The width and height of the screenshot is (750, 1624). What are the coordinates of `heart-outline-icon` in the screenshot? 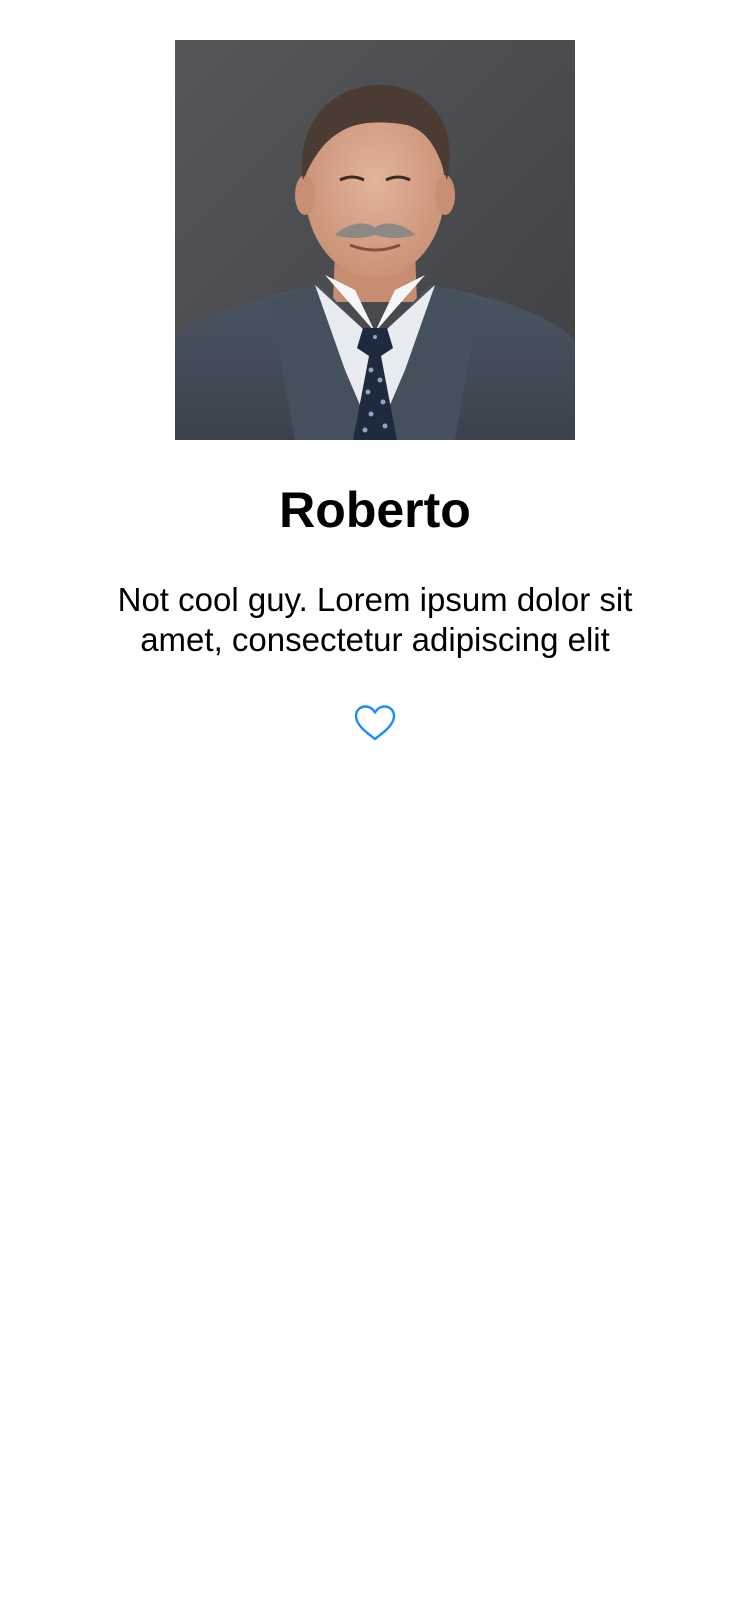 It's located at (375, 723).